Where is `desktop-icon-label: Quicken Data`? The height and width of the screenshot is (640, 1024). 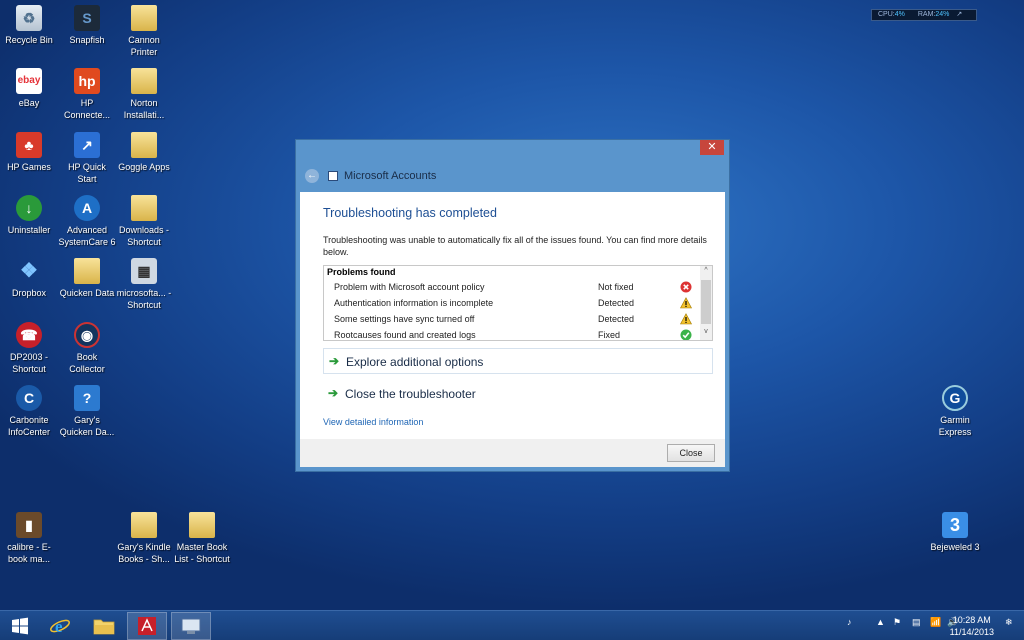 desktop-icon-label: Quicken Data is located at coordinates (87, 293).